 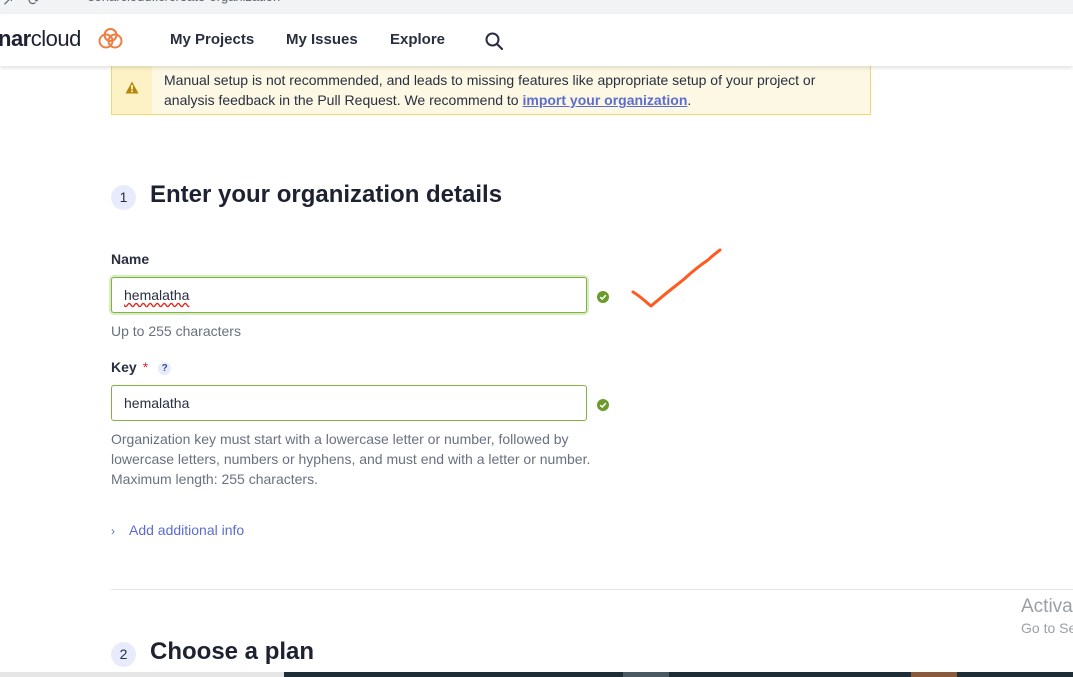 What do you see at coordinates (176, 331) in the screenshot?
I see `name-hint: Up to 255 characters` at bounding box center [176, 331].